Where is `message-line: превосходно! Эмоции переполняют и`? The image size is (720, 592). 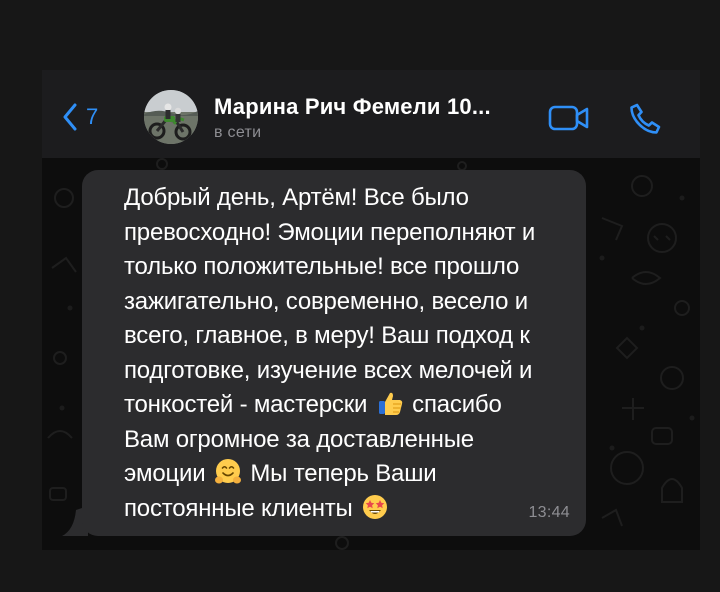
message-line: превосходно! Эмоции переполняют и is located at coordinates (330, 232).